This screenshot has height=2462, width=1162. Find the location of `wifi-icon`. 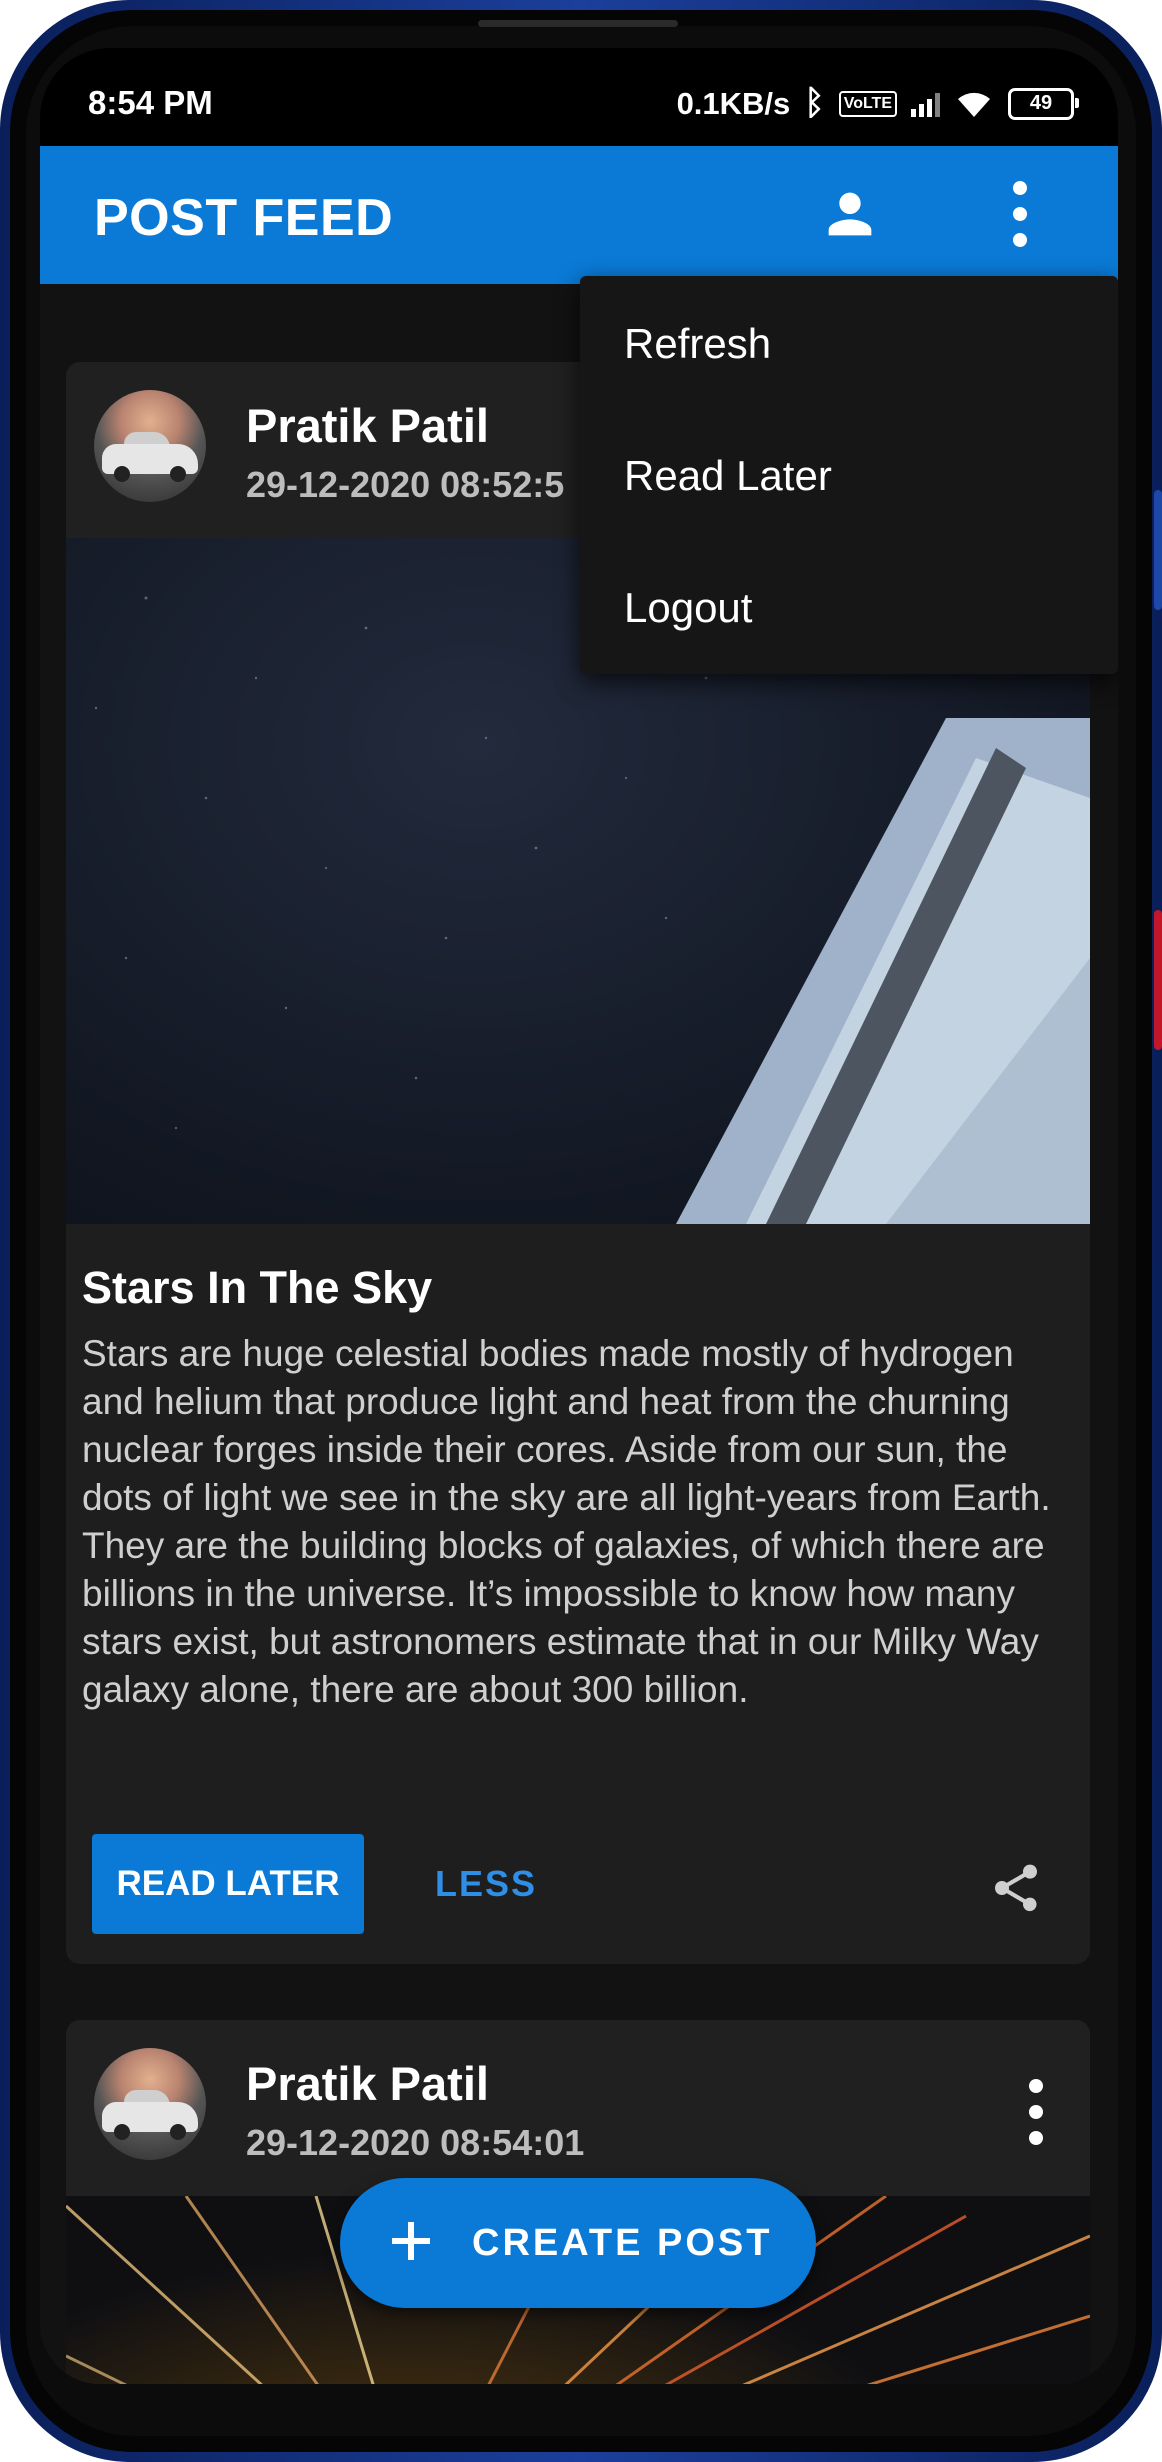

wifi-icon is located at coordinates (974, 104).